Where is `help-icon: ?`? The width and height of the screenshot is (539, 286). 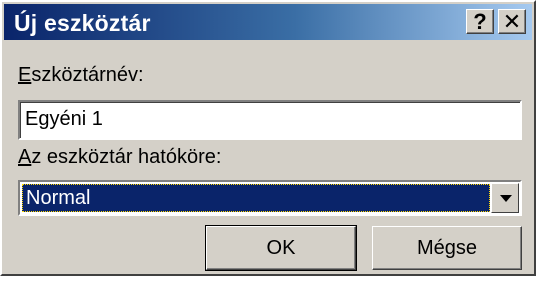
help-icon: ? is located at coordinates (480, 21).